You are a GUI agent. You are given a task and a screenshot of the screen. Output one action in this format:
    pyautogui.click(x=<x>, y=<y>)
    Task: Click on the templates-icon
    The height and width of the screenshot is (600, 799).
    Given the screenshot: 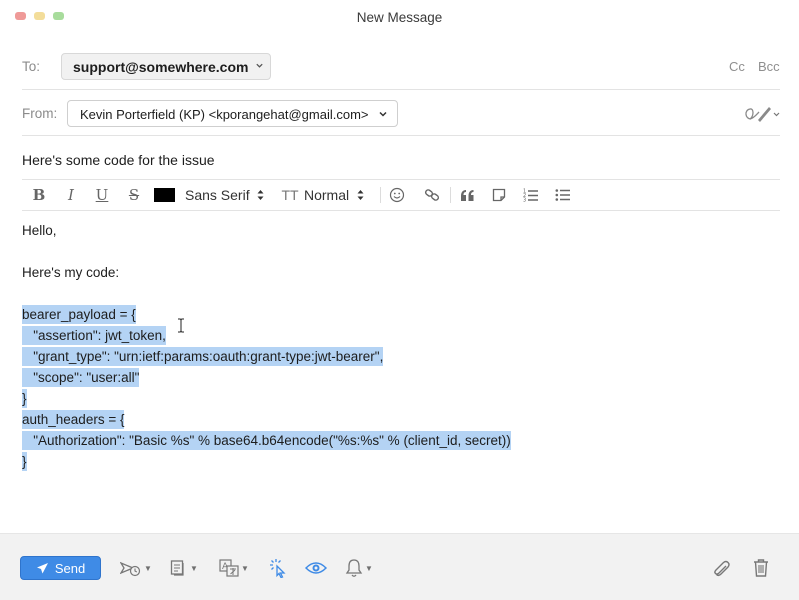 What is the action you would take?
    pyautogui.click(x=179, y=568)
    